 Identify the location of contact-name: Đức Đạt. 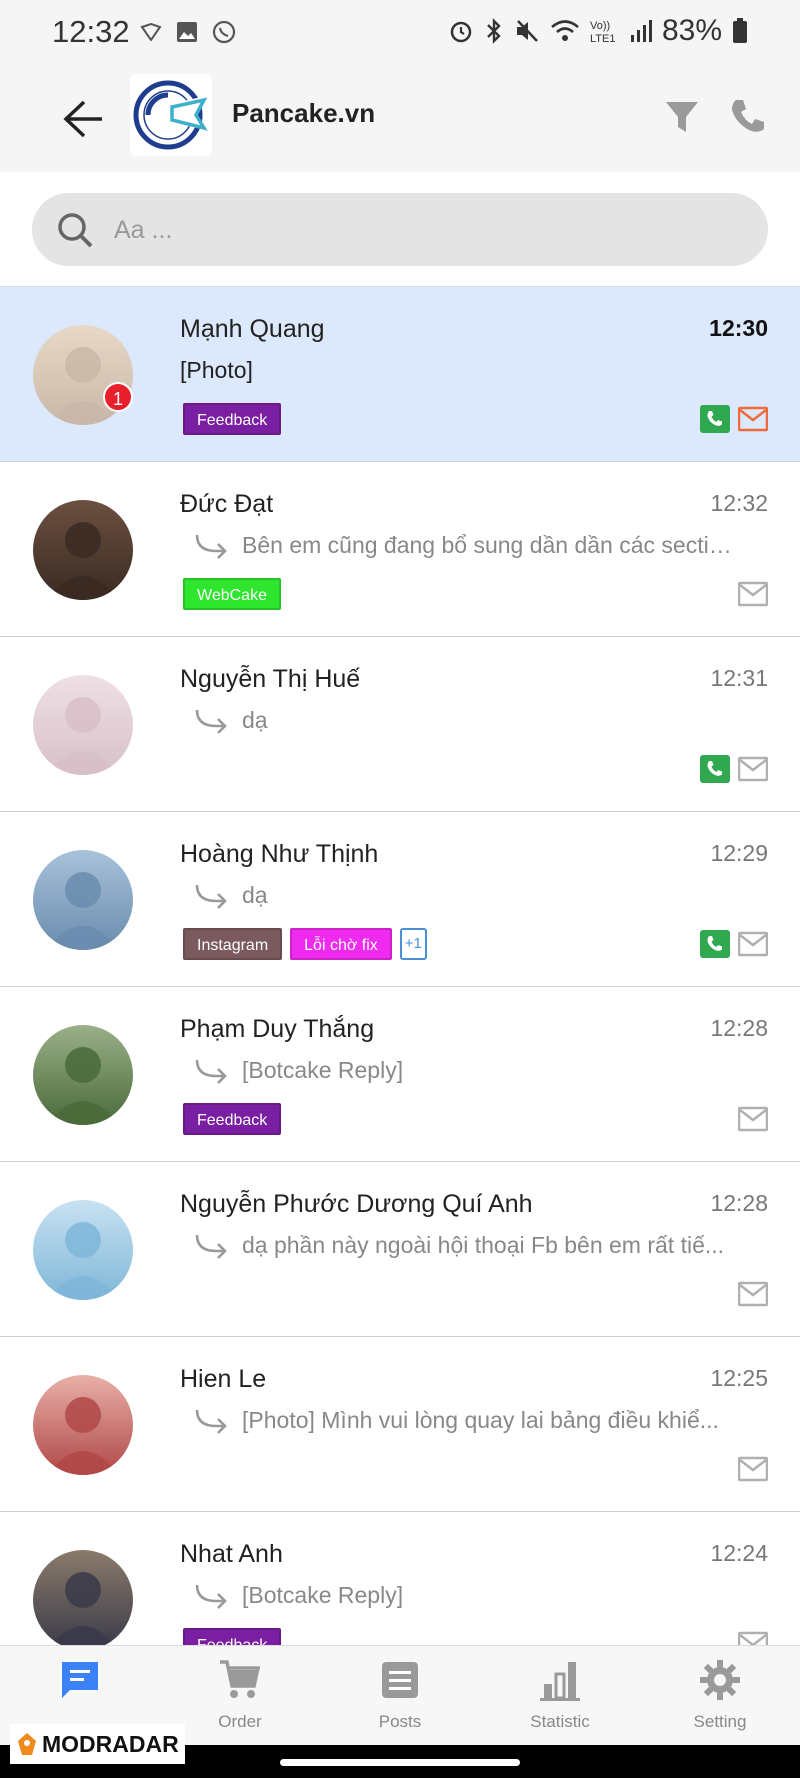
(227, 504).